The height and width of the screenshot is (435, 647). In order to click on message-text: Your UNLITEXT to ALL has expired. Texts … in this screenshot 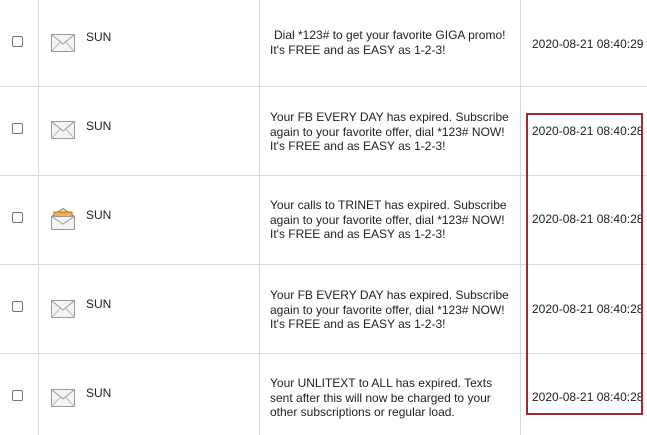, I will do `click(392, 398)`.